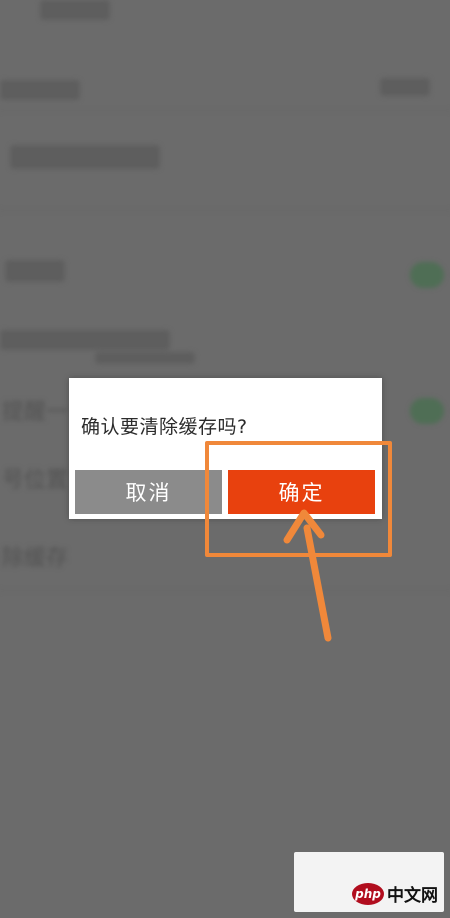  I want to click on php-badge: php, so click(368, 893).